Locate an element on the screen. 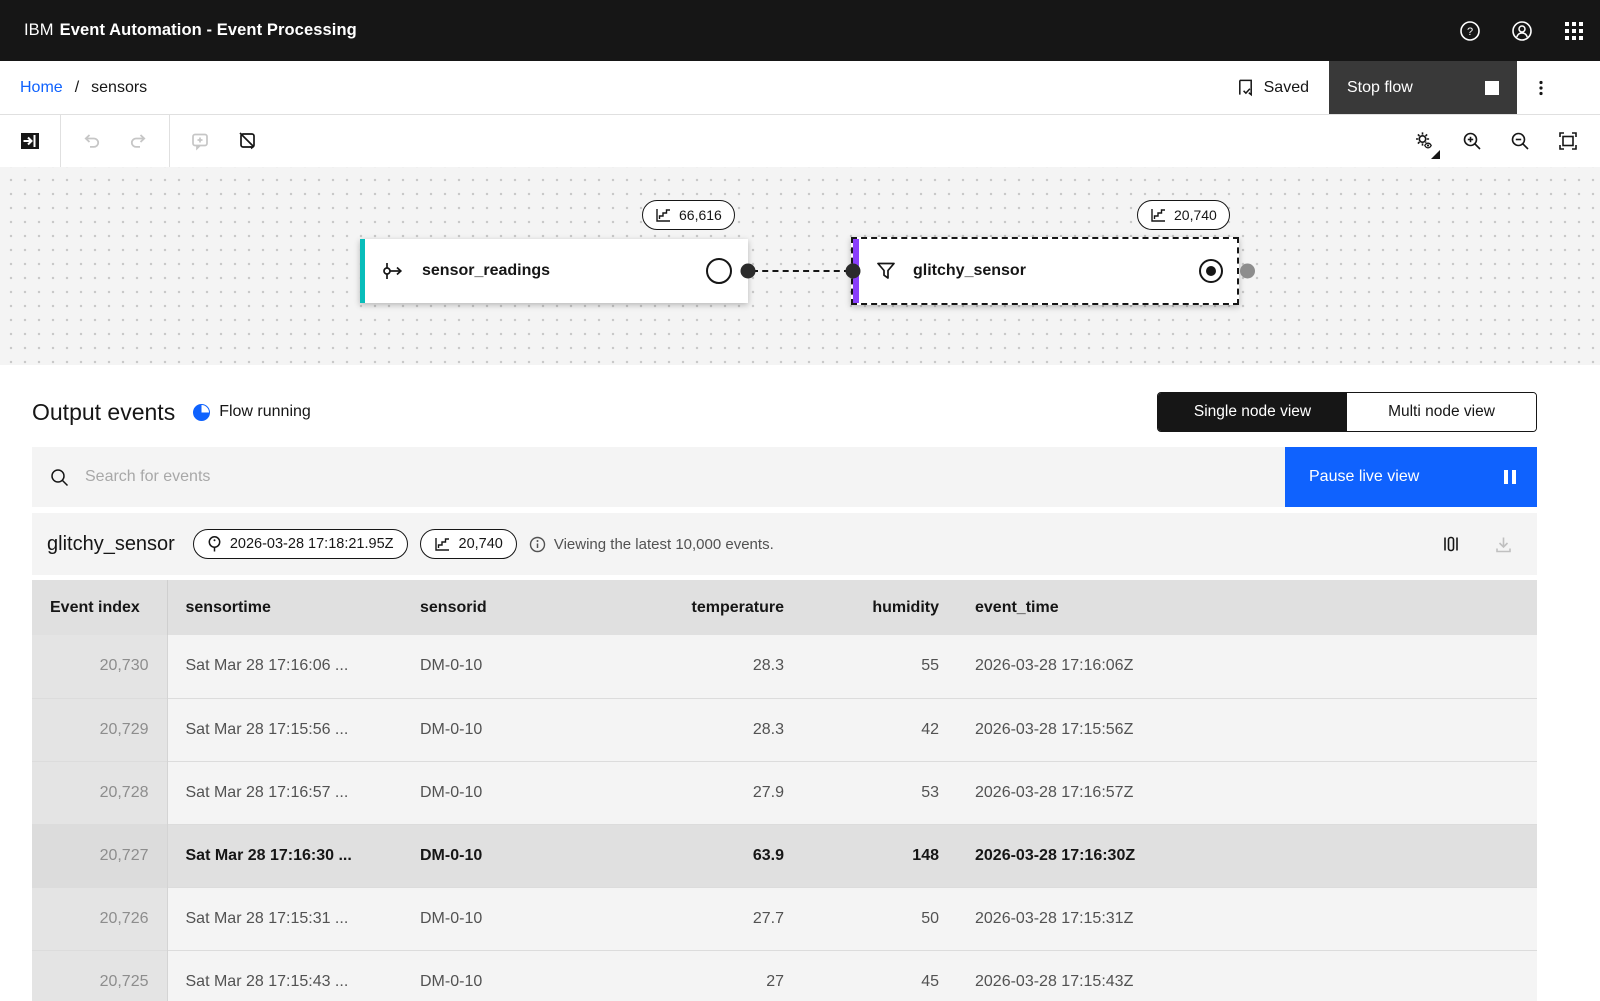 The image size is (1600, 1001). open-panel-button is located at coordinates (30, 141).